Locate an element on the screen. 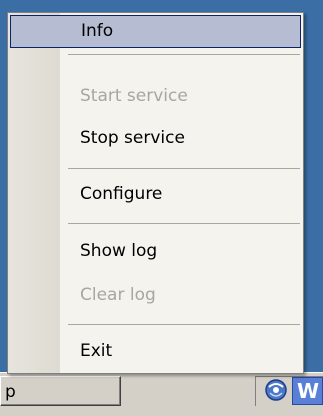 This screenshot has height=416, width=323. tray-app-label: W is located at coordinates (308, 391).